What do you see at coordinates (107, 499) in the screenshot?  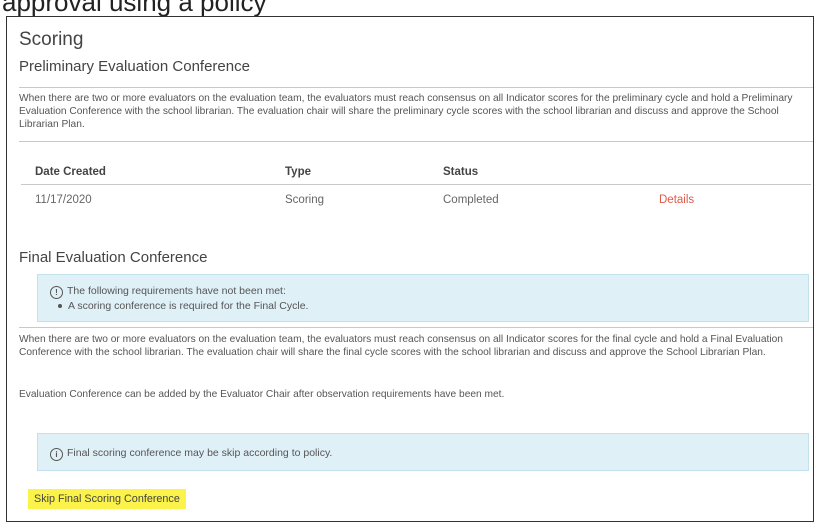 I see `skip-final-scoring-button: Skip Final Scoring Conference` at bounding box center [107, 499].